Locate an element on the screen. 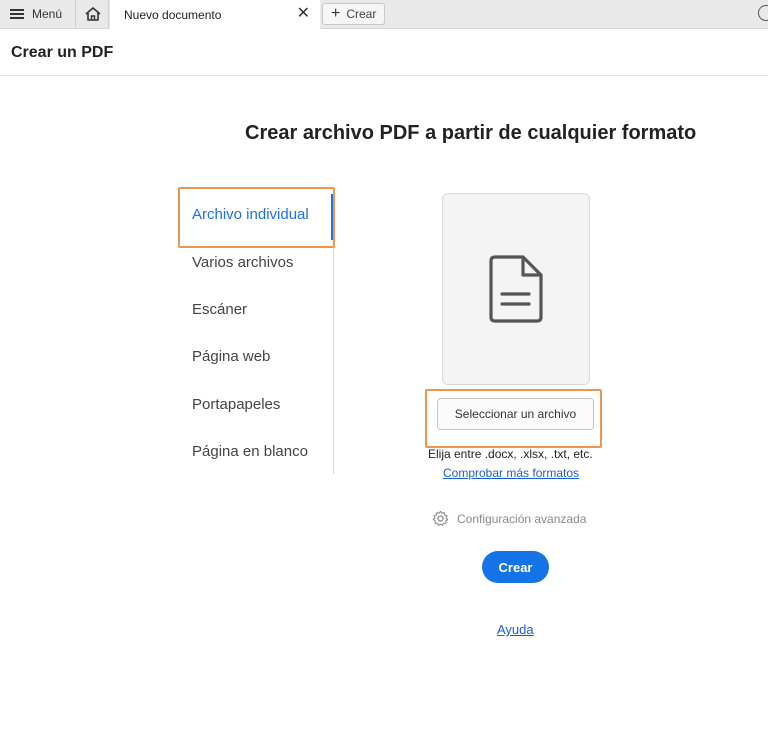 This screenshot has width=768, height=735. nav-item-pagina-en-blanco: Página en blanco is located at coordinates (250, 451).